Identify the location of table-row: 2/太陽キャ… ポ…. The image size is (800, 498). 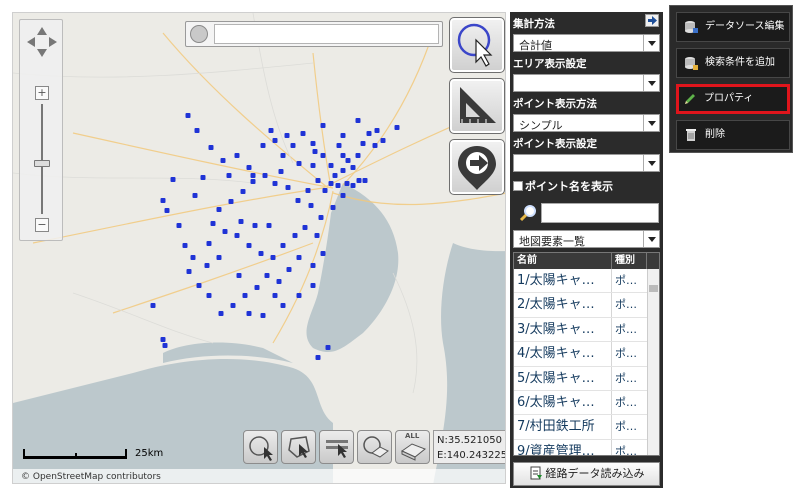
(586, 305).